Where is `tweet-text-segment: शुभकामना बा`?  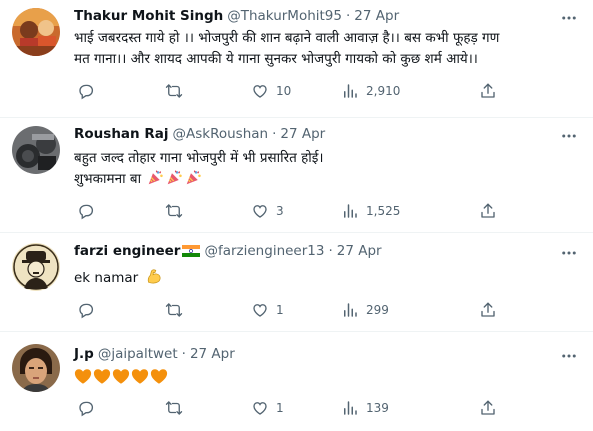
tweet-text-segment: शुभकामना बा is located at coordinates (108, 179).